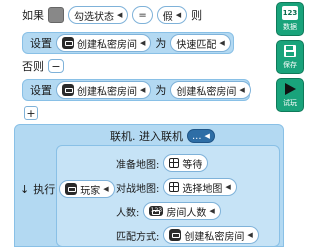 The height and width of the screenshot is (247, 320). I want to click on field-row: 人数: 123 房间人数 ◀, so click(168, 211).